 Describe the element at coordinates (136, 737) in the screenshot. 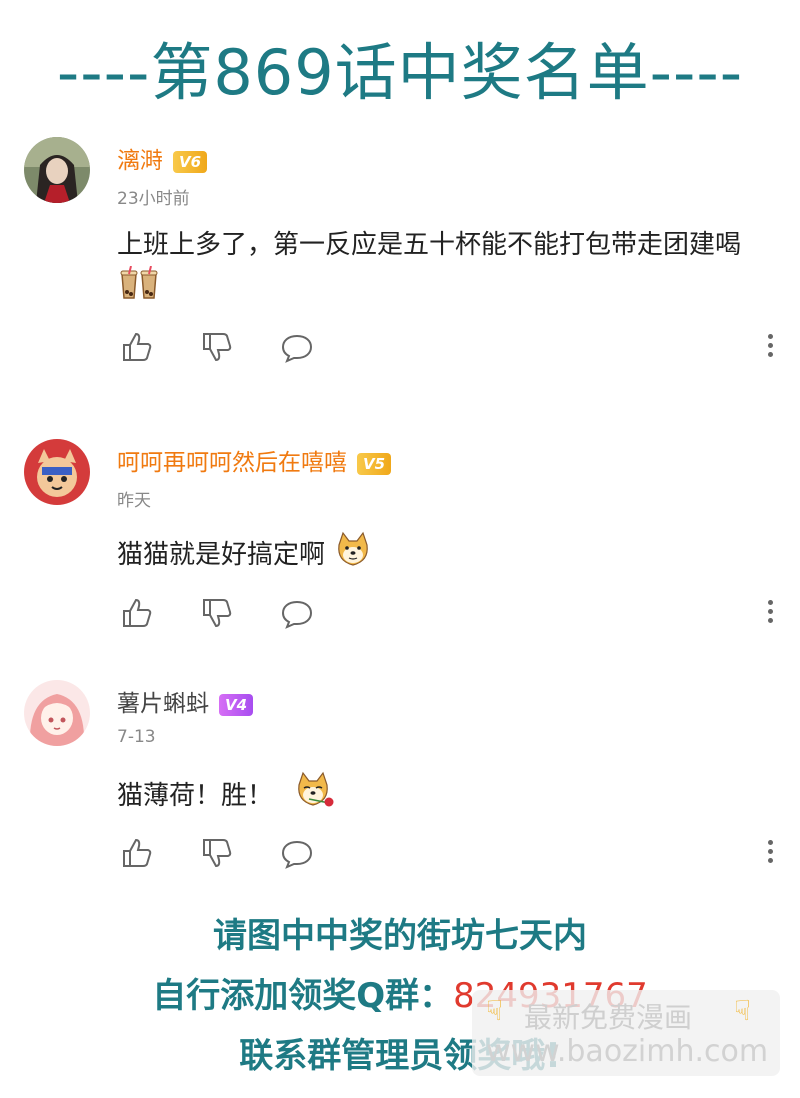

I see `comment-time: 7-13` at that location.